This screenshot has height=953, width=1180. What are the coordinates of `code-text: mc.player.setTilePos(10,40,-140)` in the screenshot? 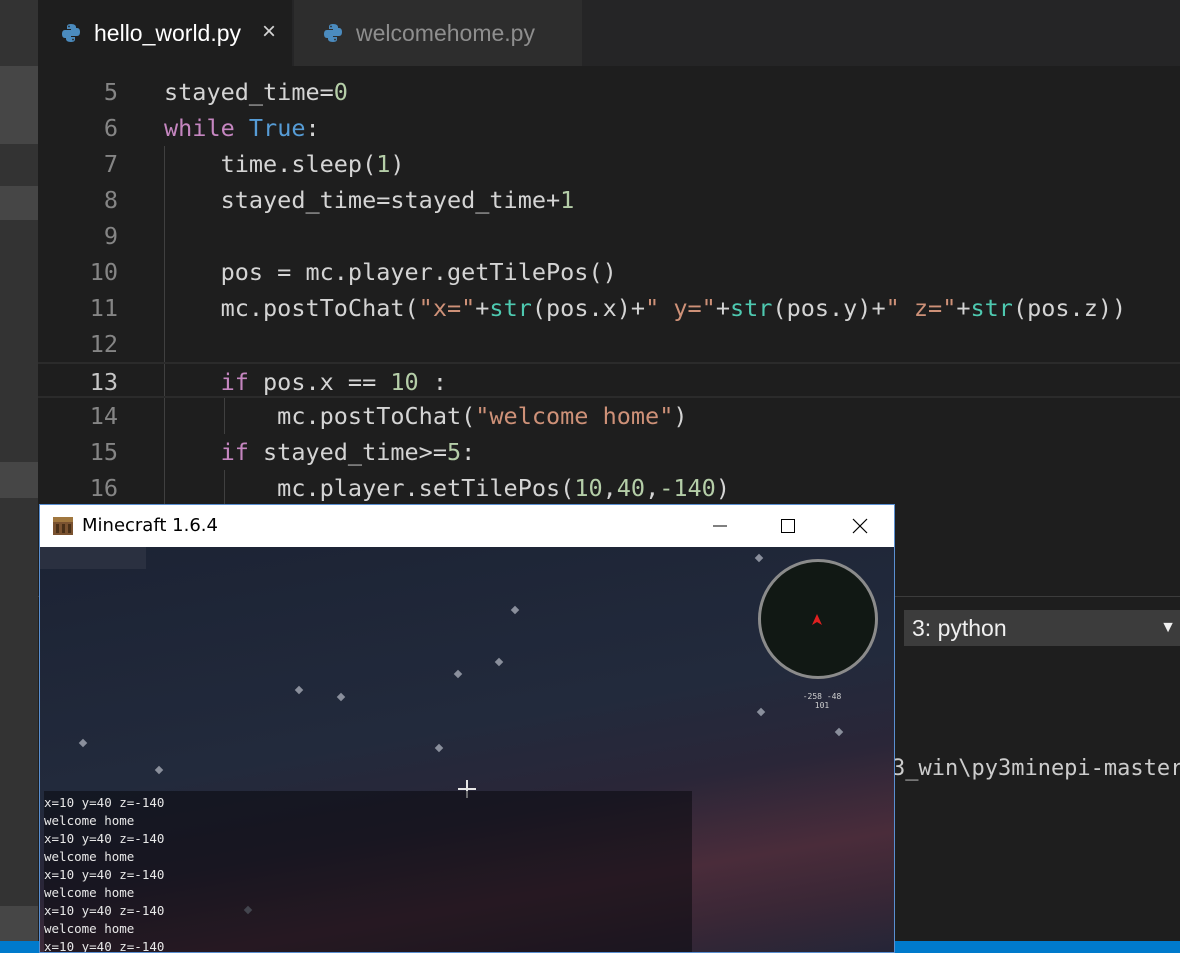 It's located at (447, 488).